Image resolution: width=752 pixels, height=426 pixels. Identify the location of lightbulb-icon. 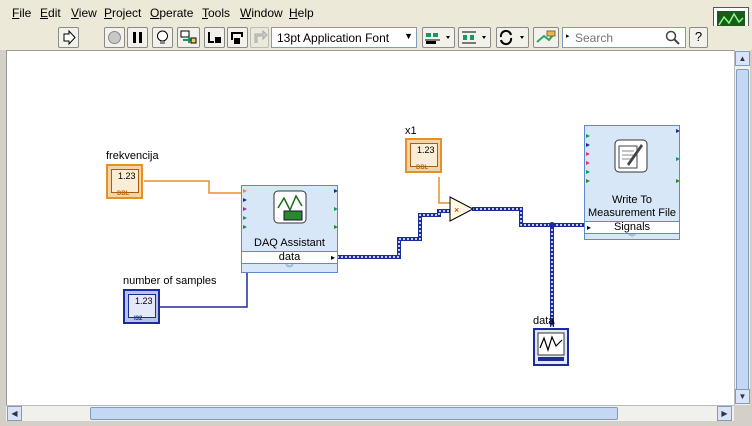
(162, 37).